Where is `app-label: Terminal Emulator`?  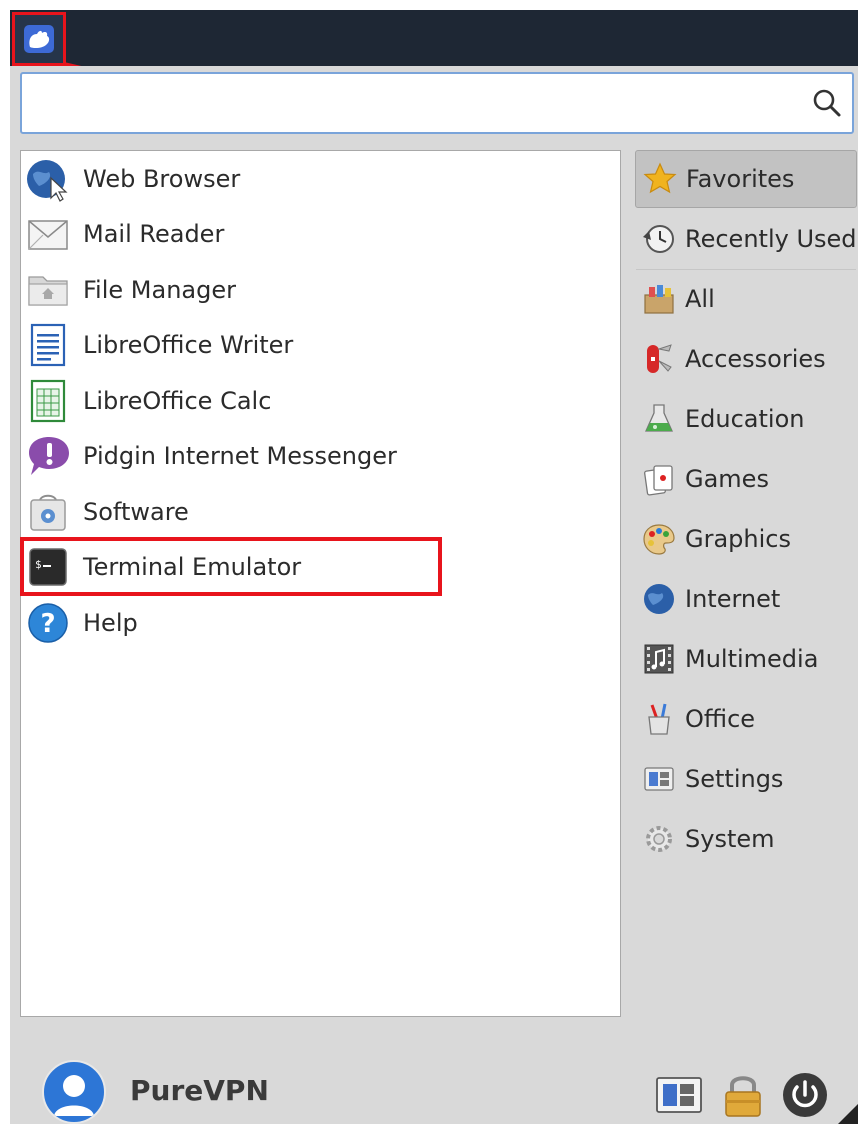 app-label: Terminal Emulator is located at coordinates (192, 567).